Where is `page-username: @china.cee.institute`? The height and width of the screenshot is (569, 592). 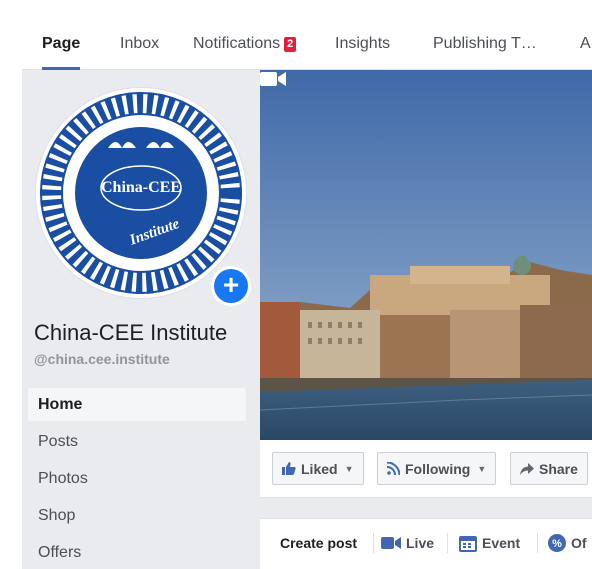 page-username: @china.cee.institute is located at coordinates (102, 359).